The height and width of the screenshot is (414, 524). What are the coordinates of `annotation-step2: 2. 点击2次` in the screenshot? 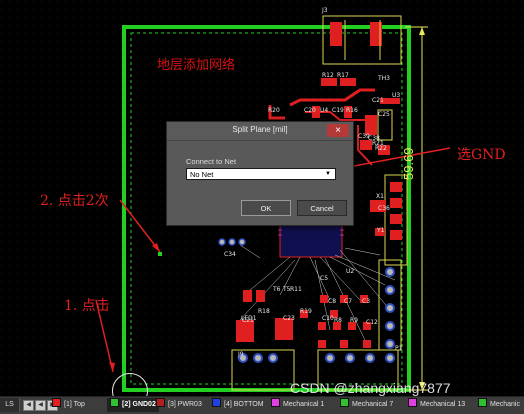 It's located at (74, 201).